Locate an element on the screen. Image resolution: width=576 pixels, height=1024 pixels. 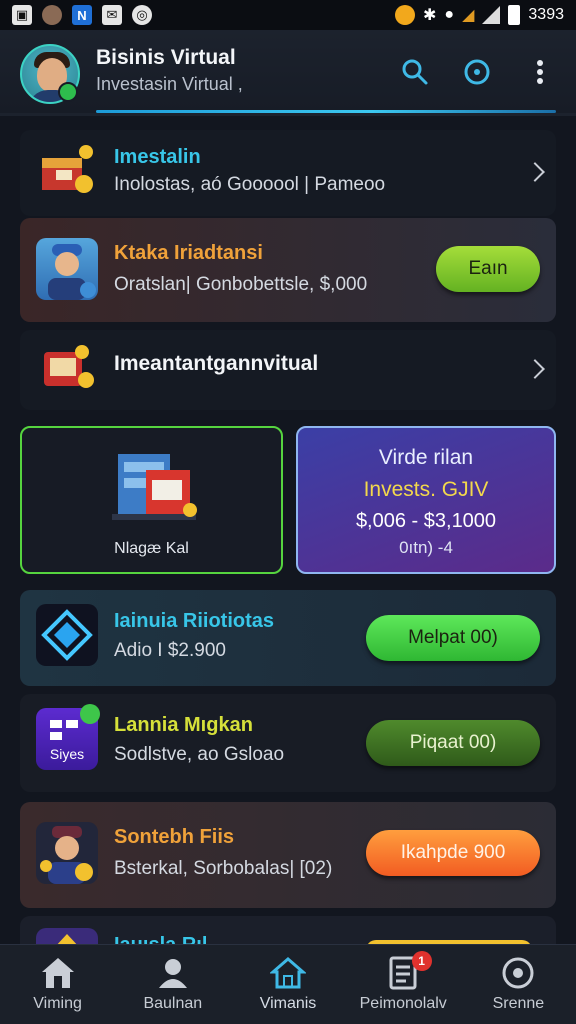
list-item: Imestalin Inolostas, aó Goooool | Pameoo is located at coordinates (288, 173).